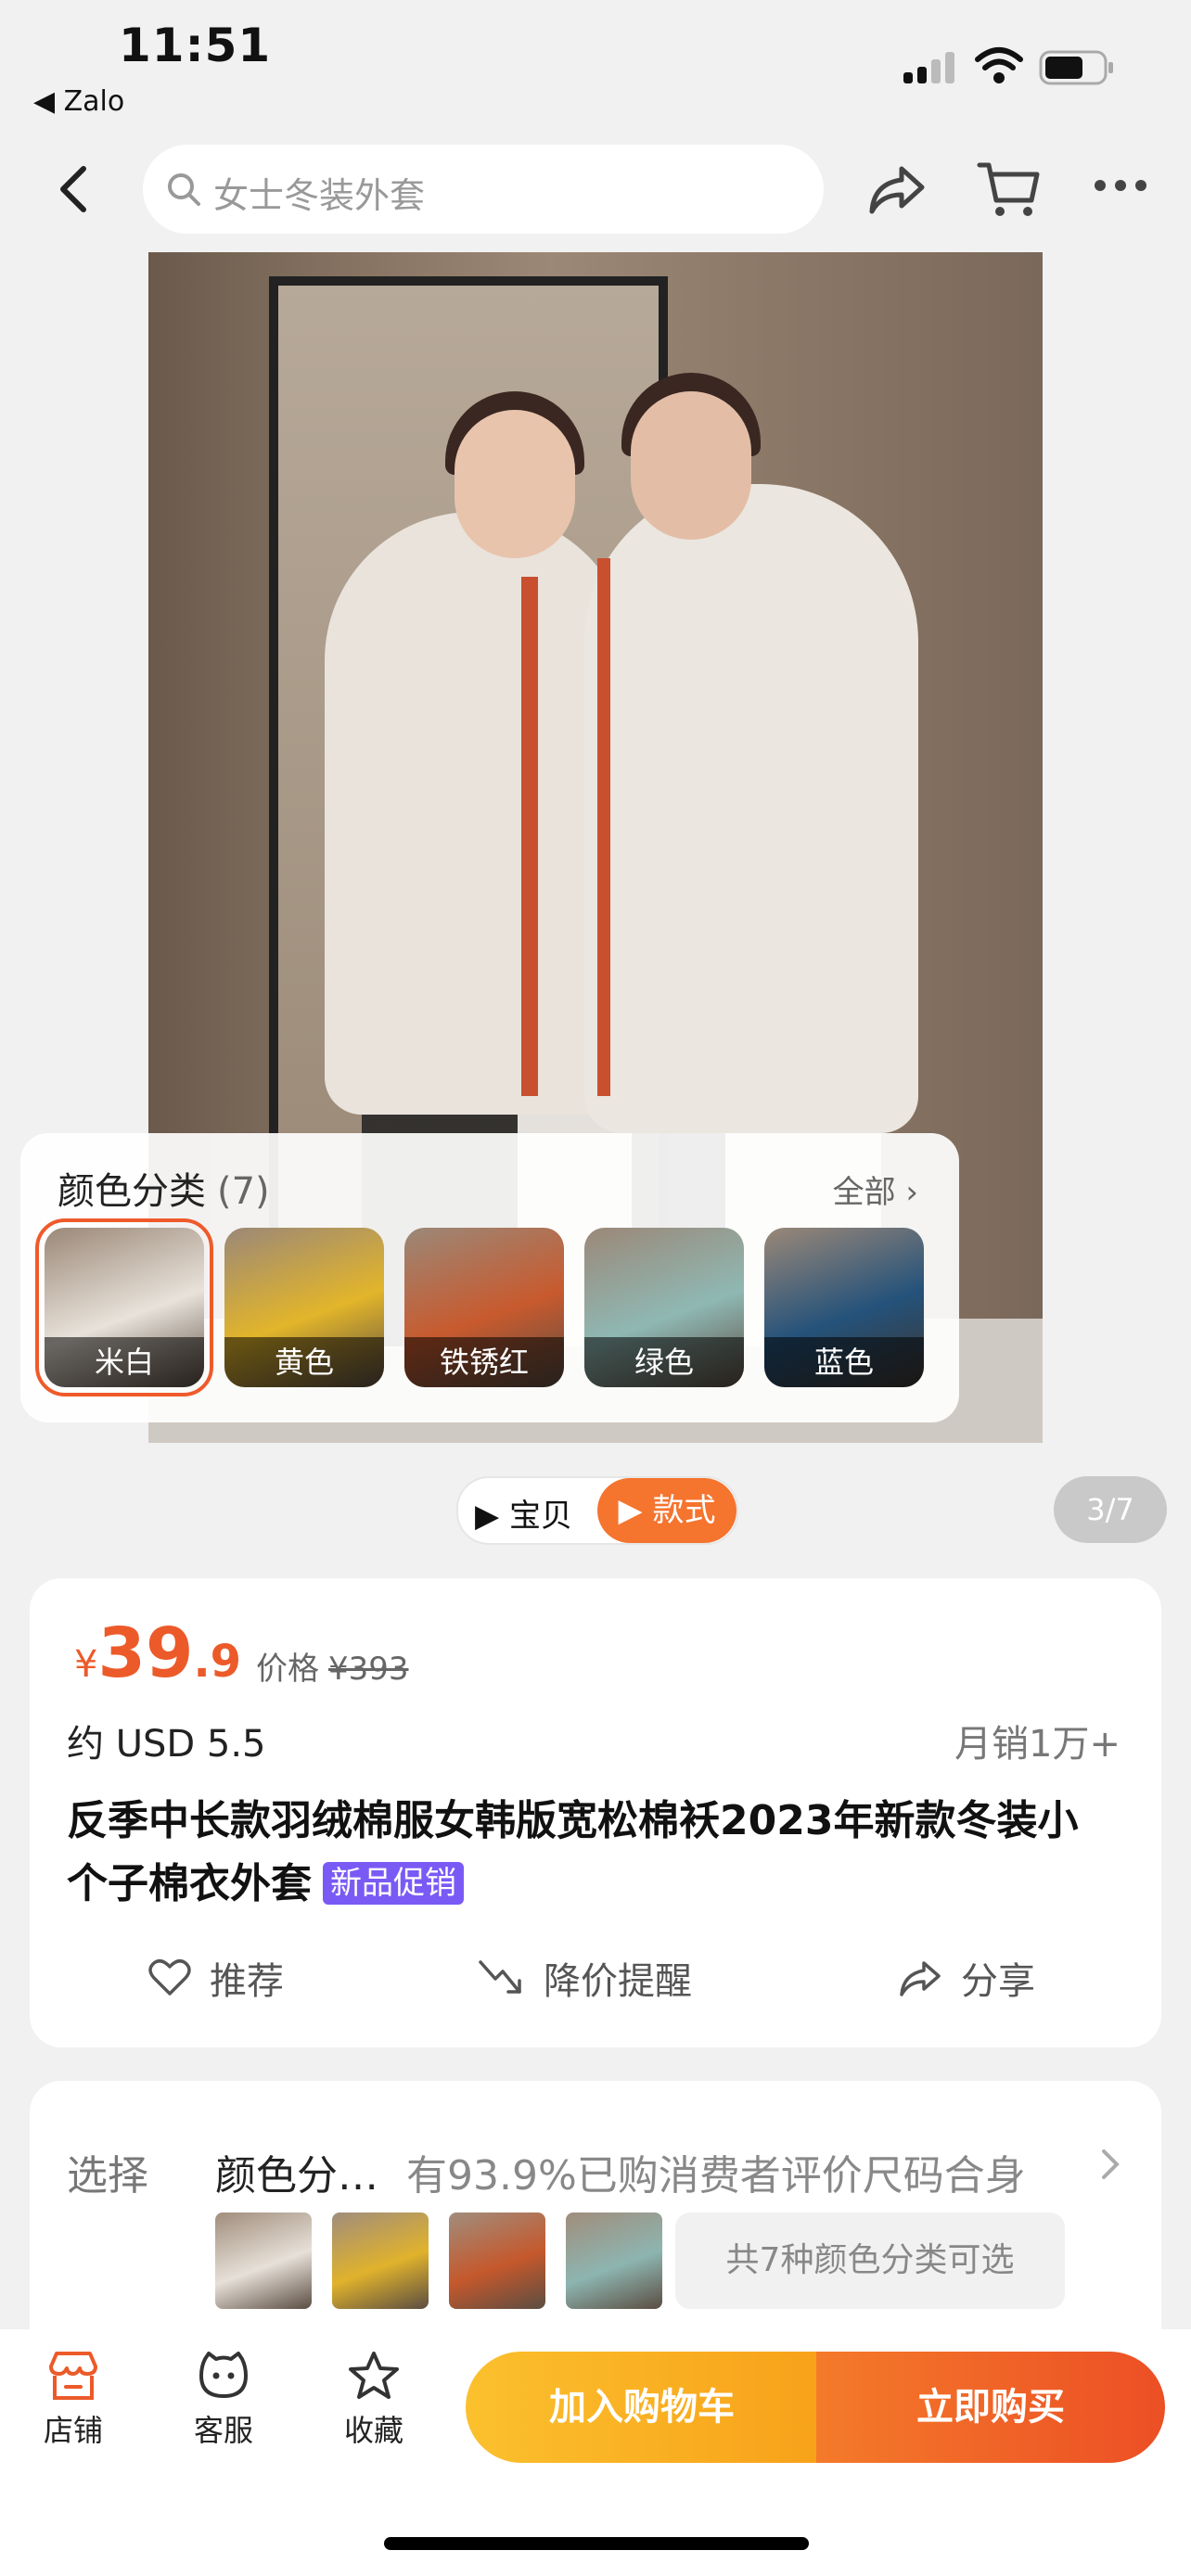 The height and width of the screenshot is (2576, 1191). I want to click on media-switcher: ▶ 宝贝 ▶ 款式, so click(597, 1511).